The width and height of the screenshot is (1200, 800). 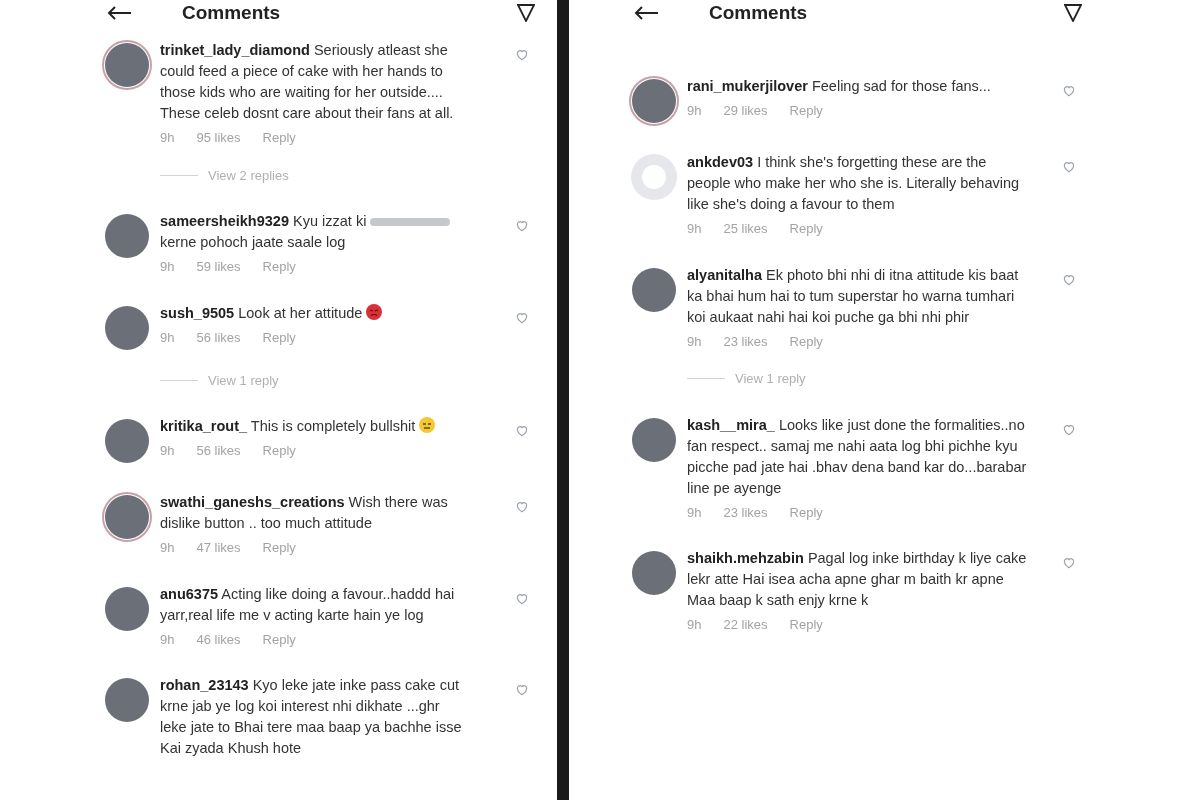 What do you see at coordinates (315, 426) in the screenshot?
I see `comment-text: kritika_rout_ This is completely bullshit` at bounding box center [315, 426].